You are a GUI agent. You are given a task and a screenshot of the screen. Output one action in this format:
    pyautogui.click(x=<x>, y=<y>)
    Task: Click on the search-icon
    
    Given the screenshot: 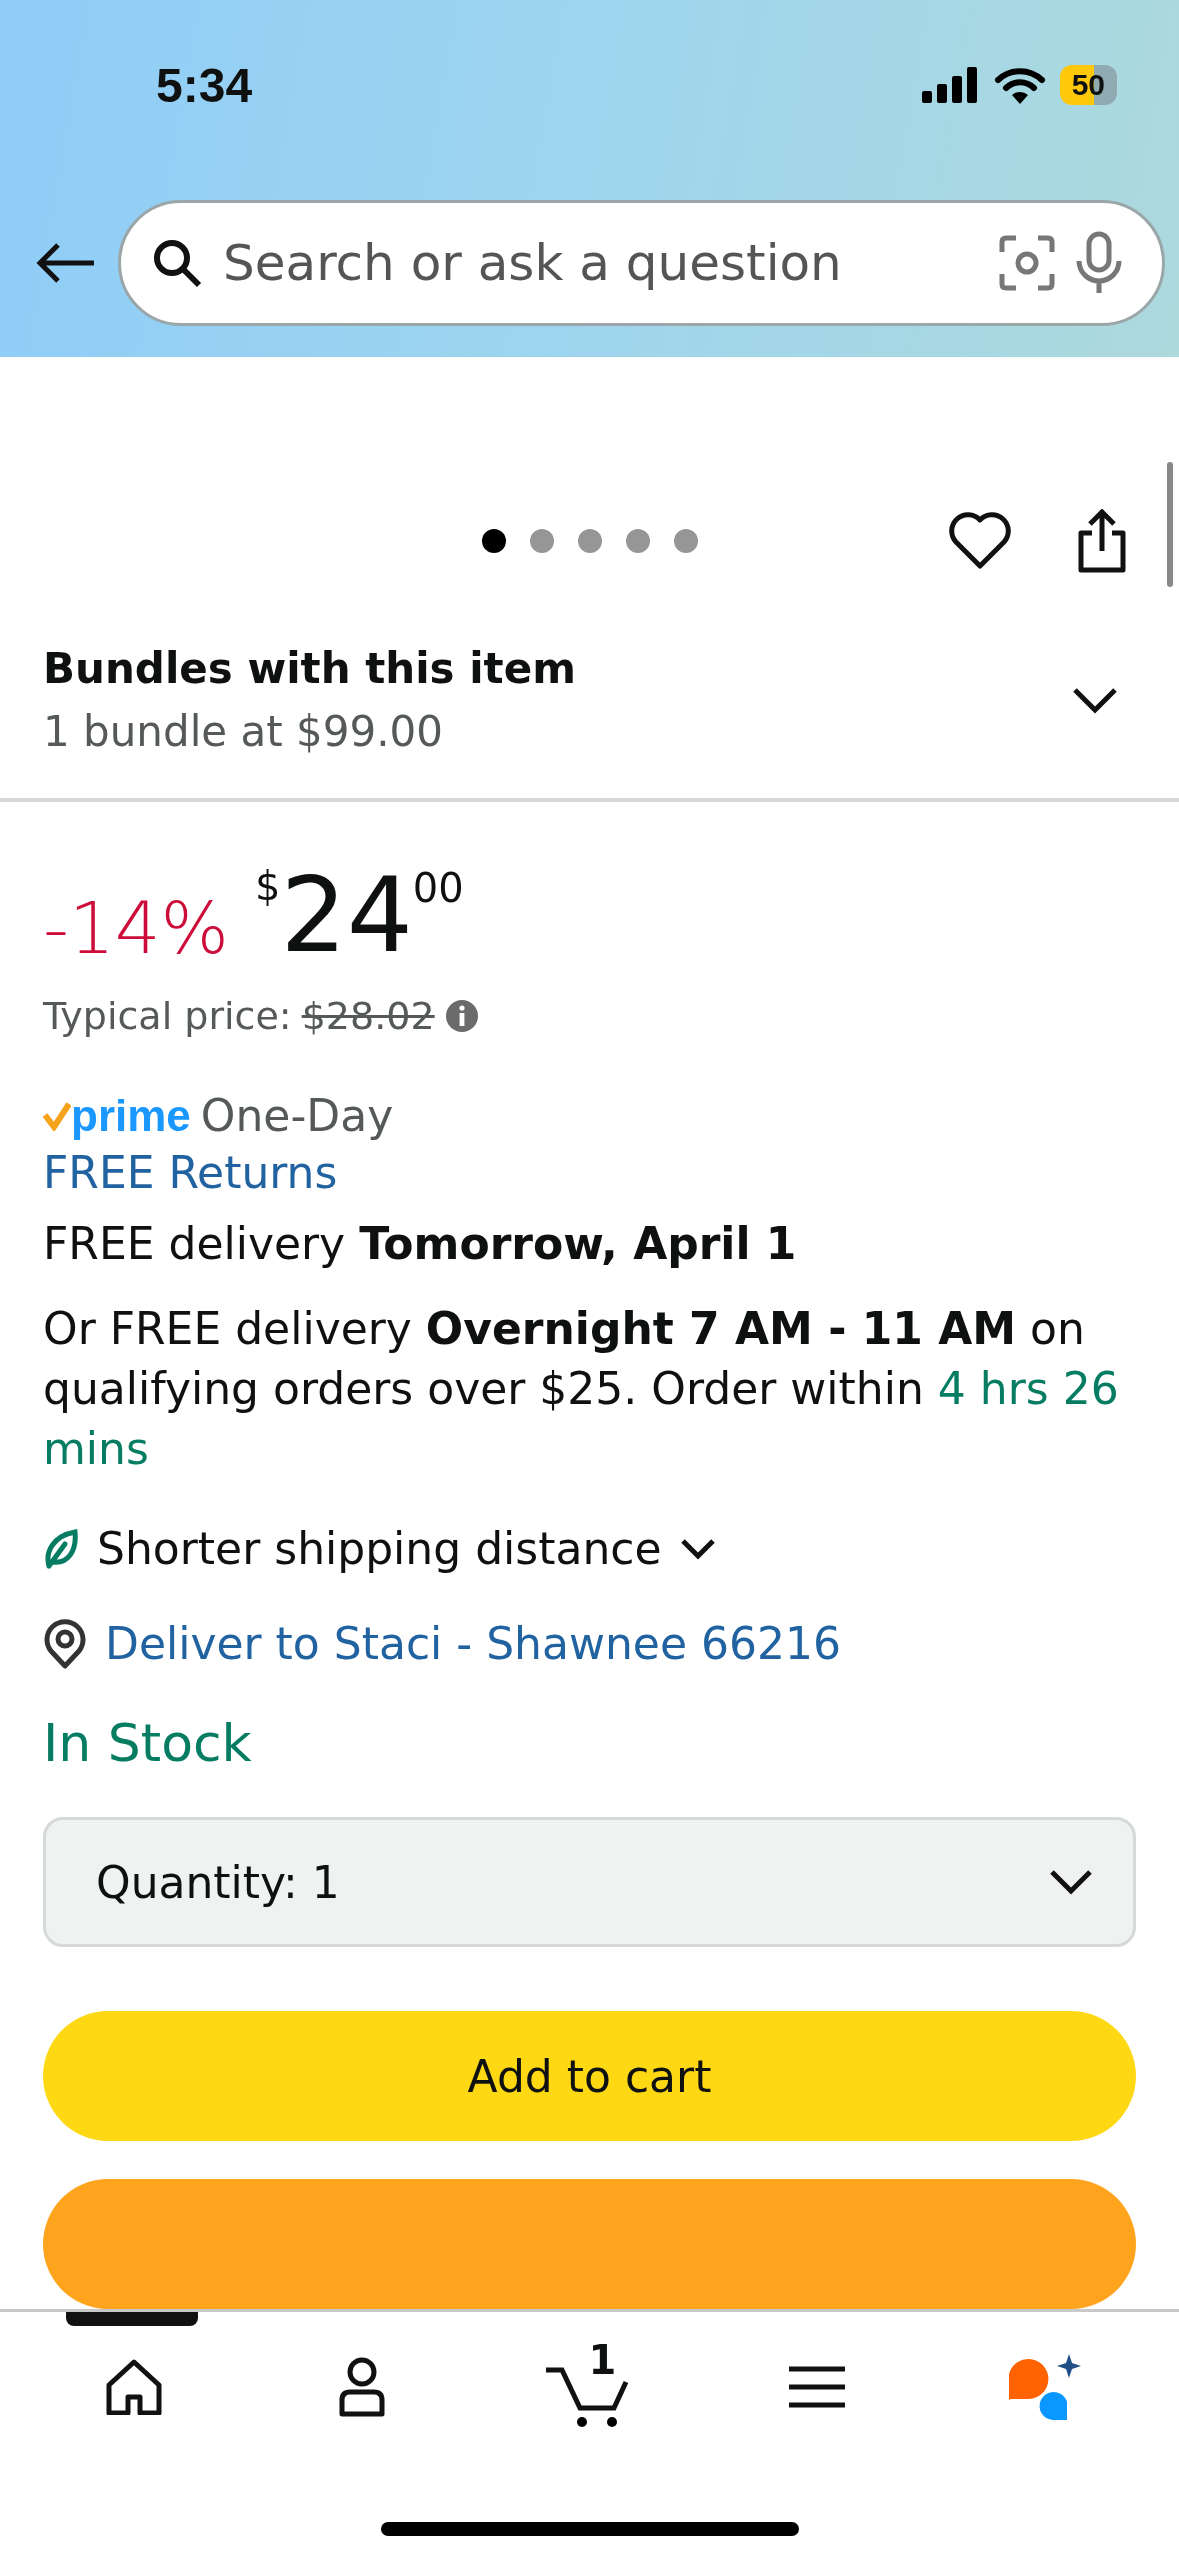 What is the action you would take?
    pyautogui.click(x=177, y=263)
    